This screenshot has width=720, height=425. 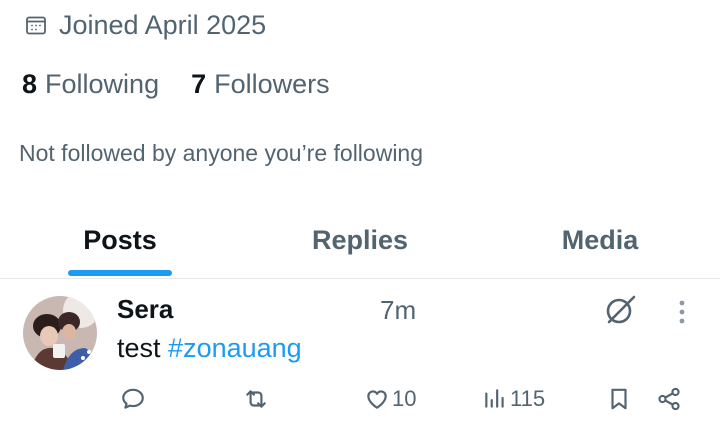 What do you see at coordinates (600, 240) in the screenshot?
I see `tab-media: Media` at bounding box center [600, 240].